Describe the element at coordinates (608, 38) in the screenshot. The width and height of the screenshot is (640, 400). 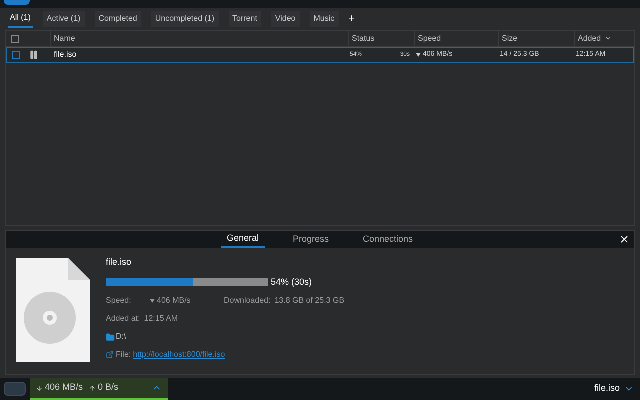
I see `sort-icon` at that location.